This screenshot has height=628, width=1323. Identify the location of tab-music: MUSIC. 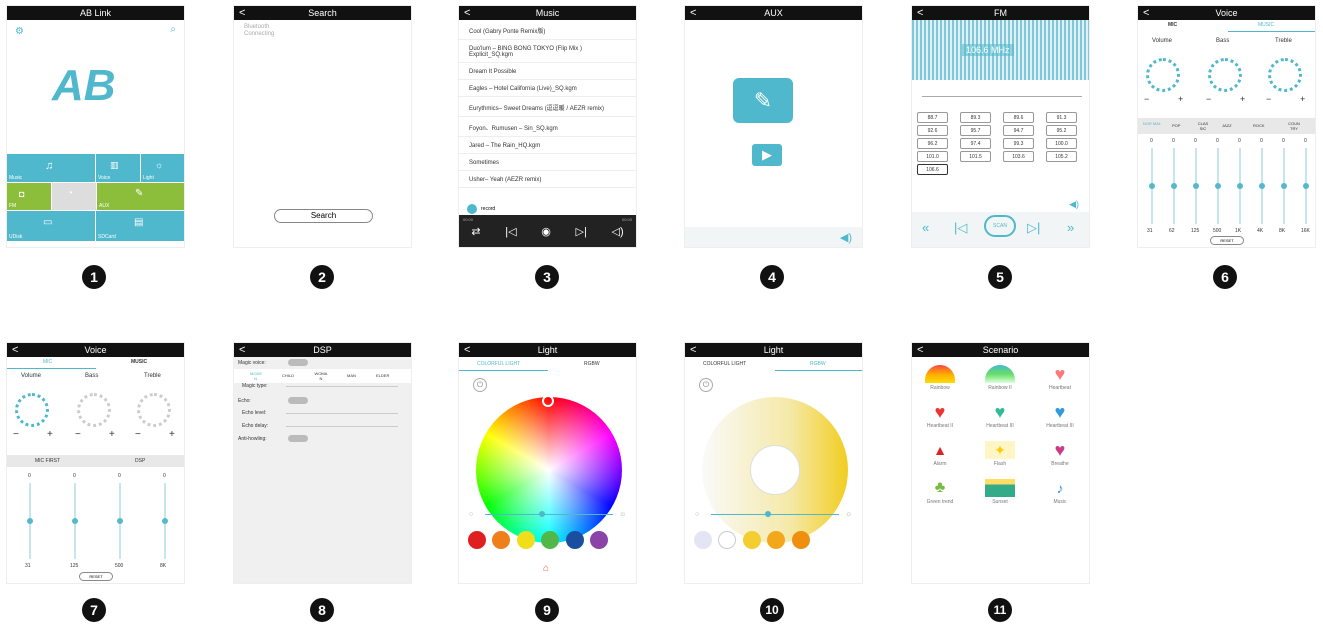
(1266, 25).